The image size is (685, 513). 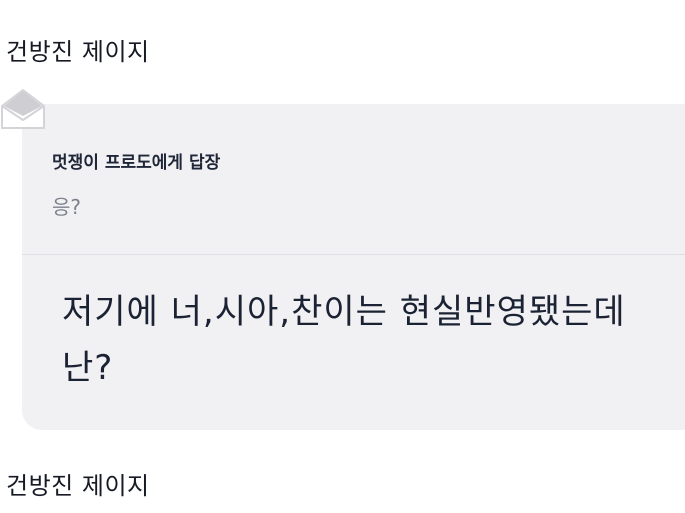 What do you see at coordinates (344, 312) in the screenshot?
I see `message-text-line: 저기에 너,시아,찬이는 현실반영됐는데` at bounding box center [344, 312].